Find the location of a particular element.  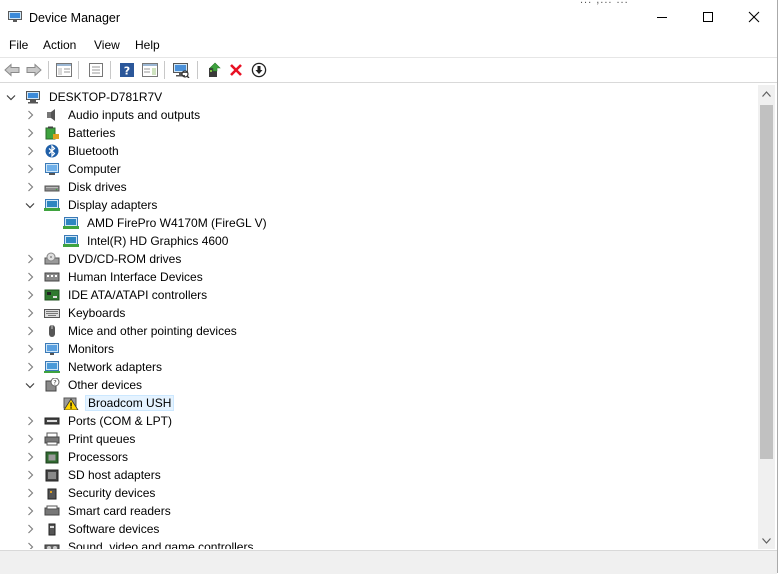

tree-category-item: Display adapters is located at coordinates (92, 205).